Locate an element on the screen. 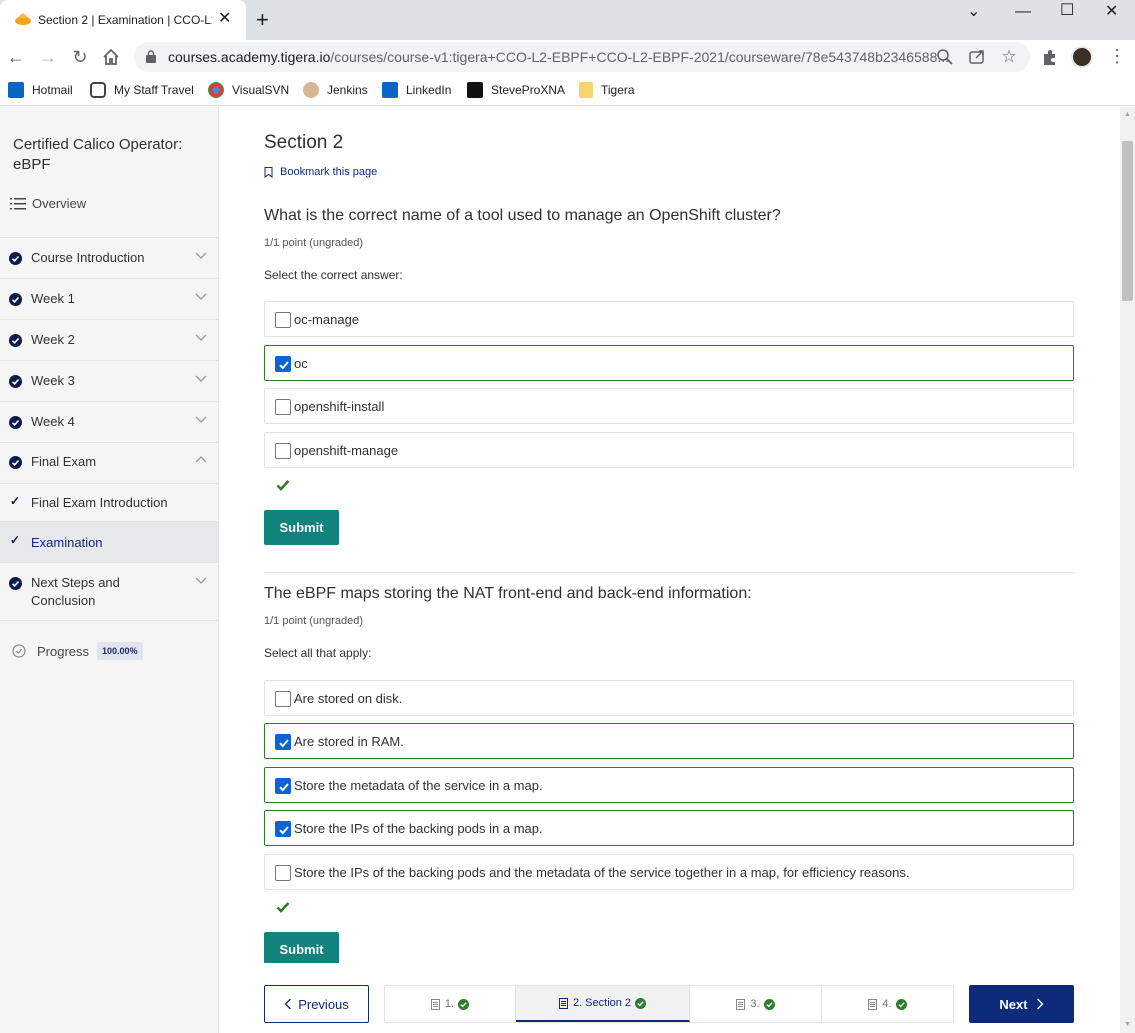 This screenshot has width=1135, height=1033. question-divider is located at coordinates (669, 572).